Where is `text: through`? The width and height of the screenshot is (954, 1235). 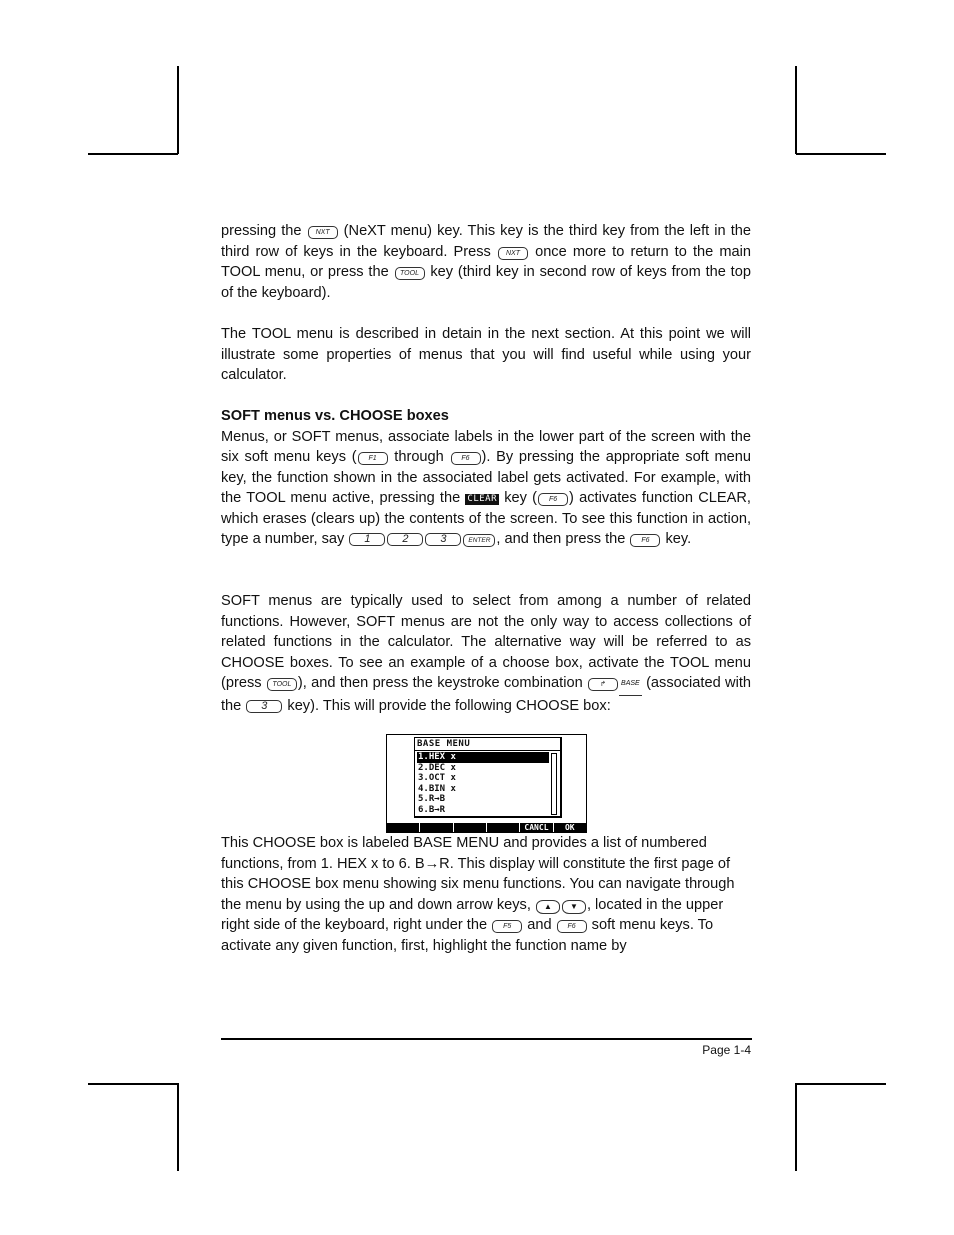 text: through is located at coordinates (419, 457).